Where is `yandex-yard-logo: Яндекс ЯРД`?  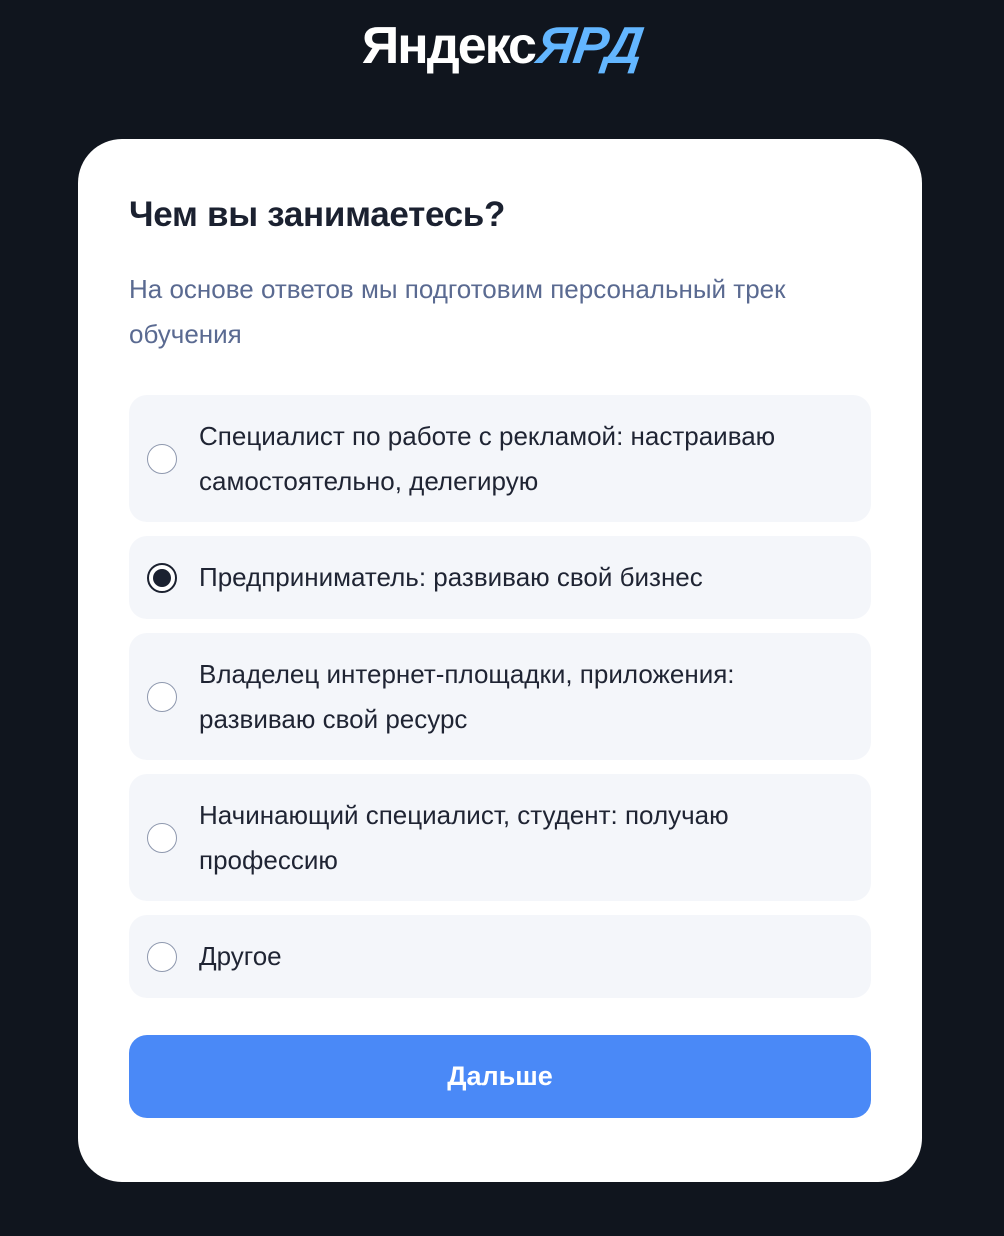
yandex-yard-logo: Яндекс ЯРД is located at coordinates (502, 46).